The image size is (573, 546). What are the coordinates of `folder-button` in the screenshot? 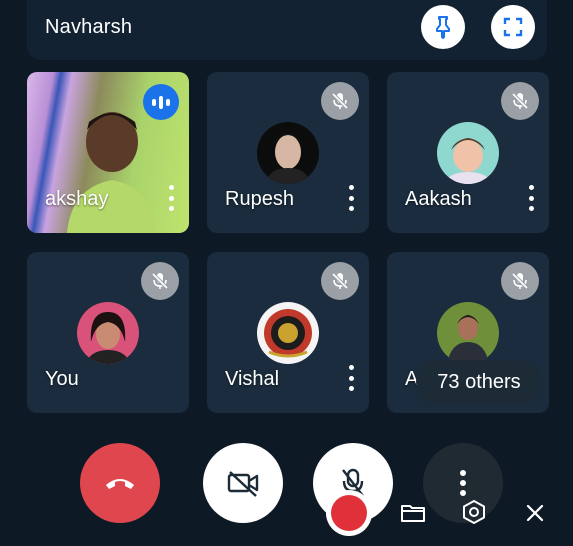 It's located at (413, 513).